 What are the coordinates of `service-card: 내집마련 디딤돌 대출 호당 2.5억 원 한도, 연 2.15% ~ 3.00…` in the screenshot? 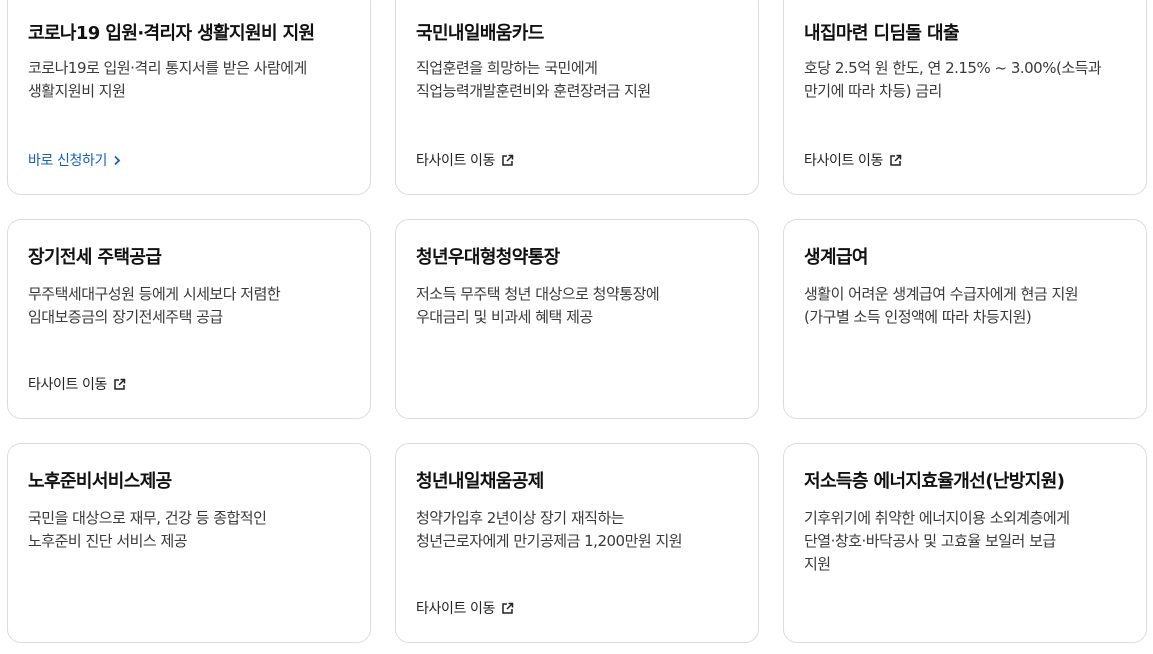 It's located at (965, 97).